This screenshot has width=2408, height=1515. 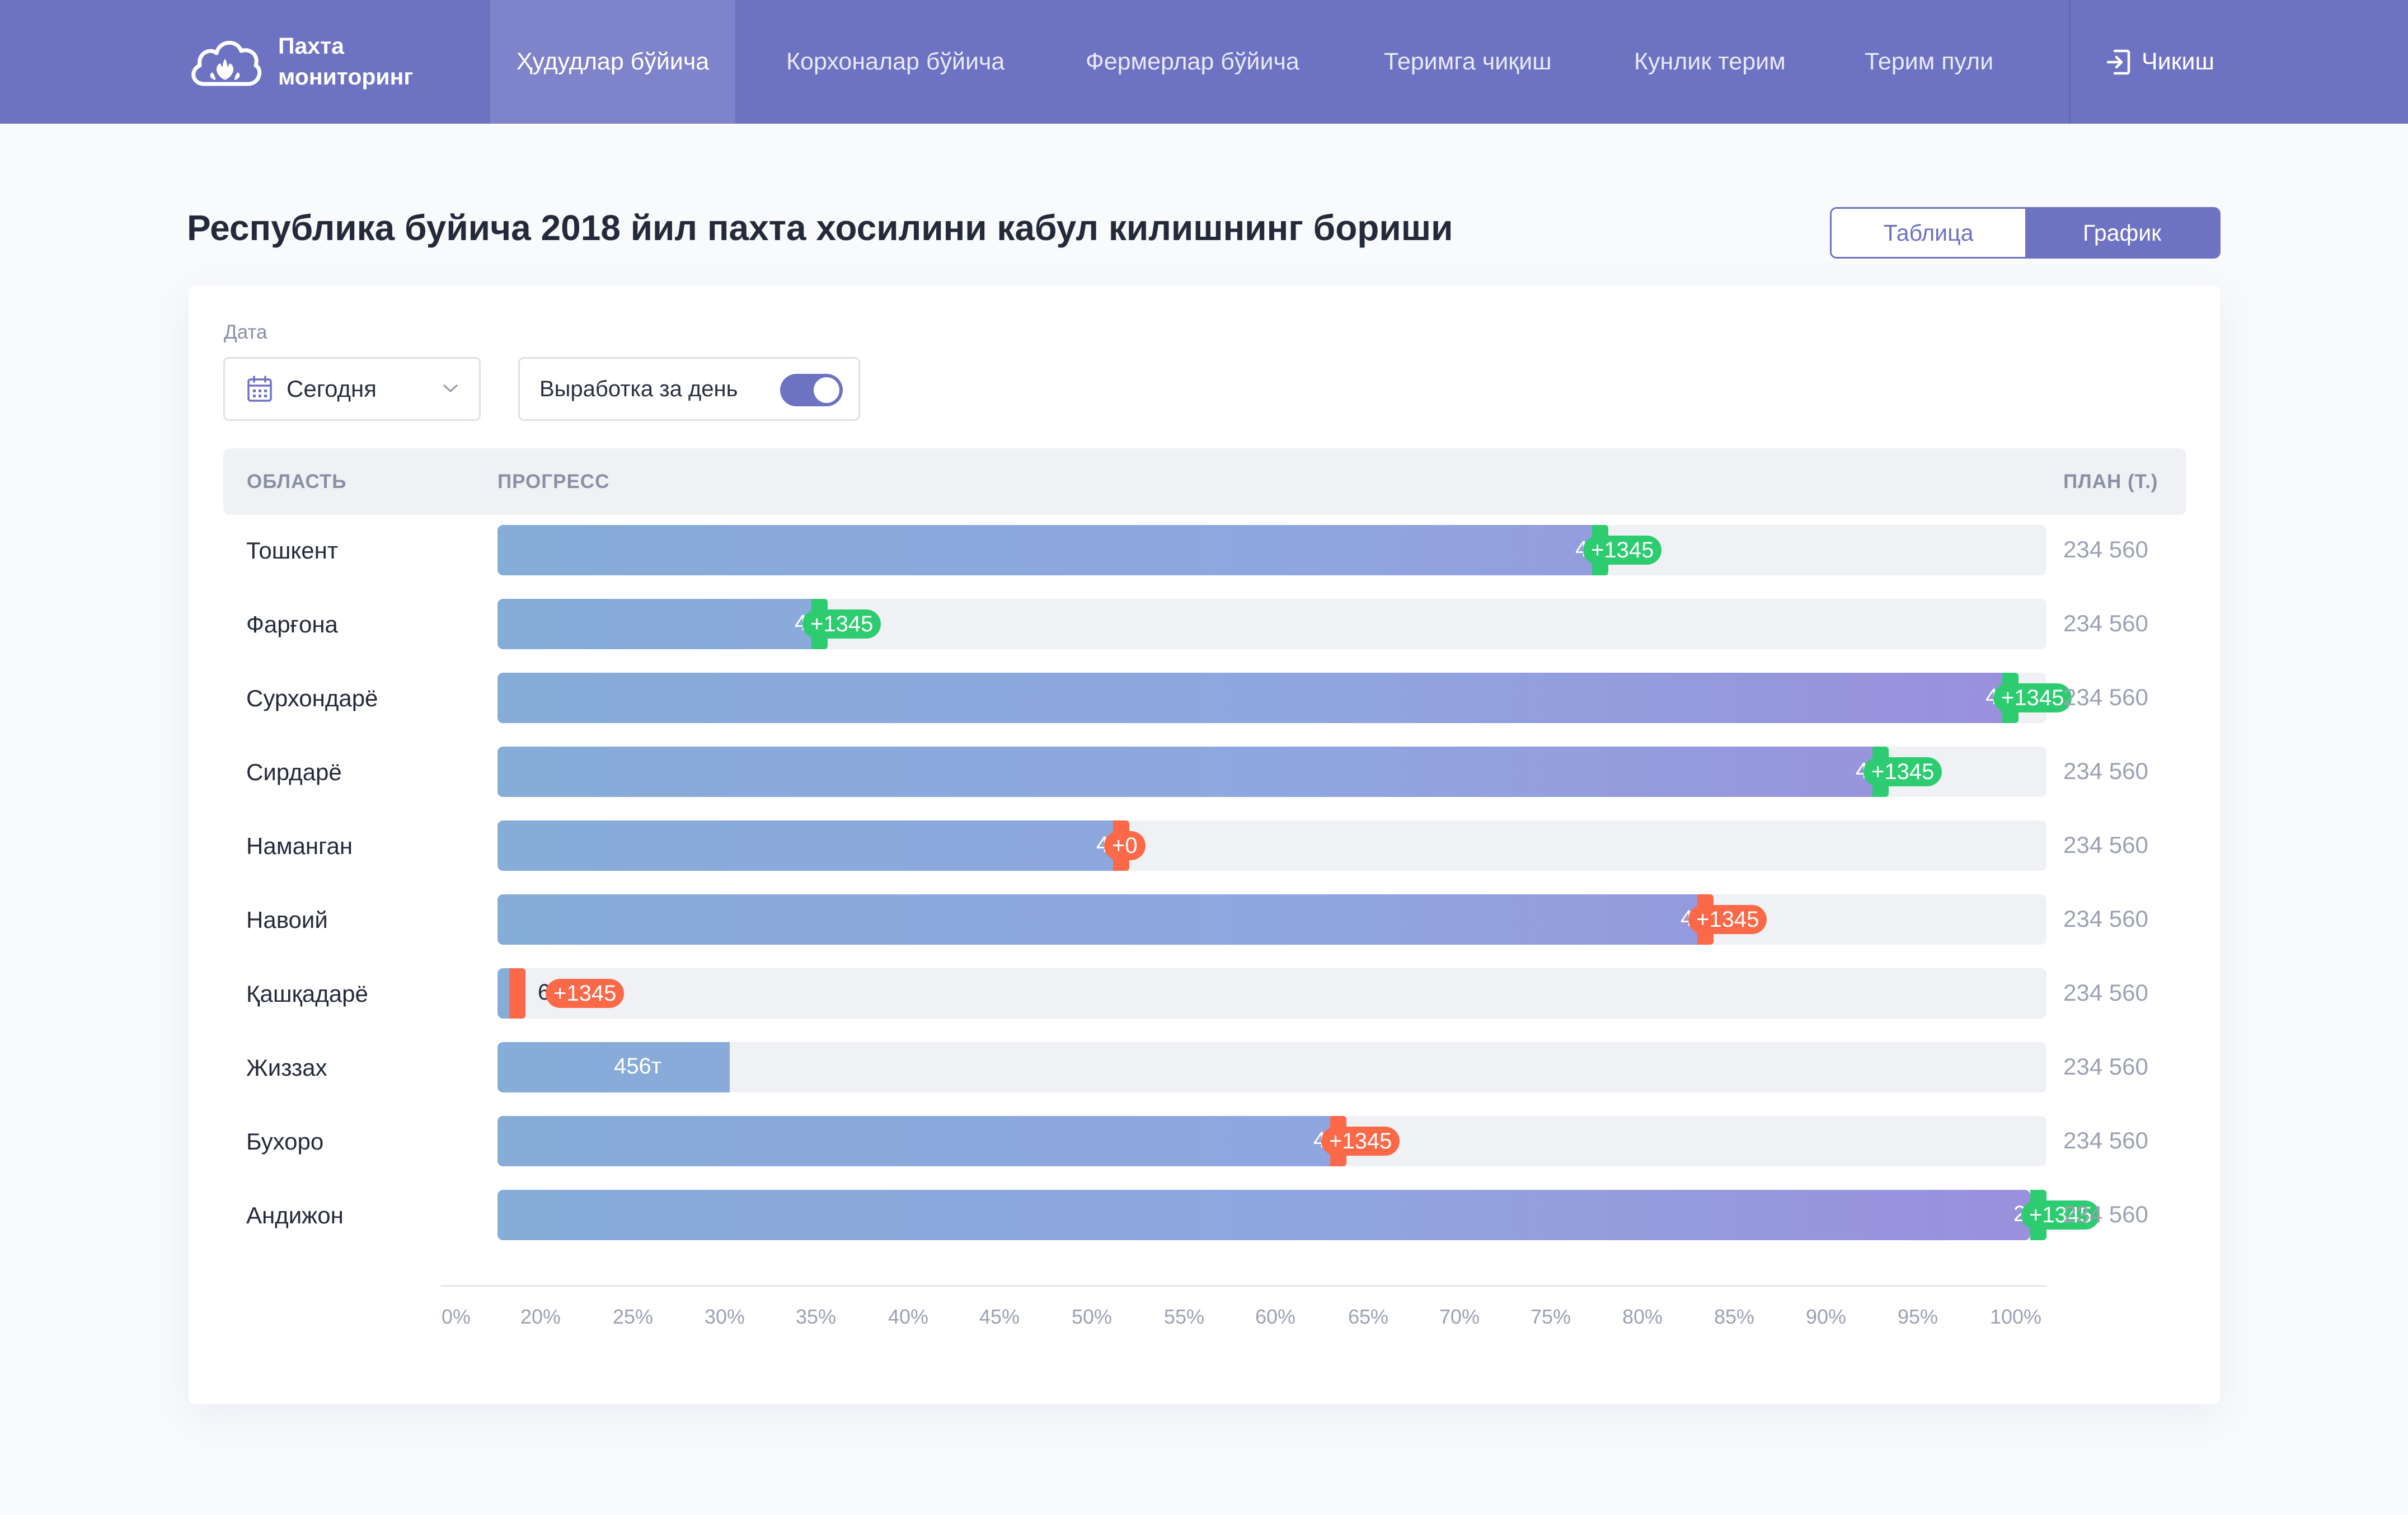 I want to click on logout-icon, so click(x=2118, y=62).